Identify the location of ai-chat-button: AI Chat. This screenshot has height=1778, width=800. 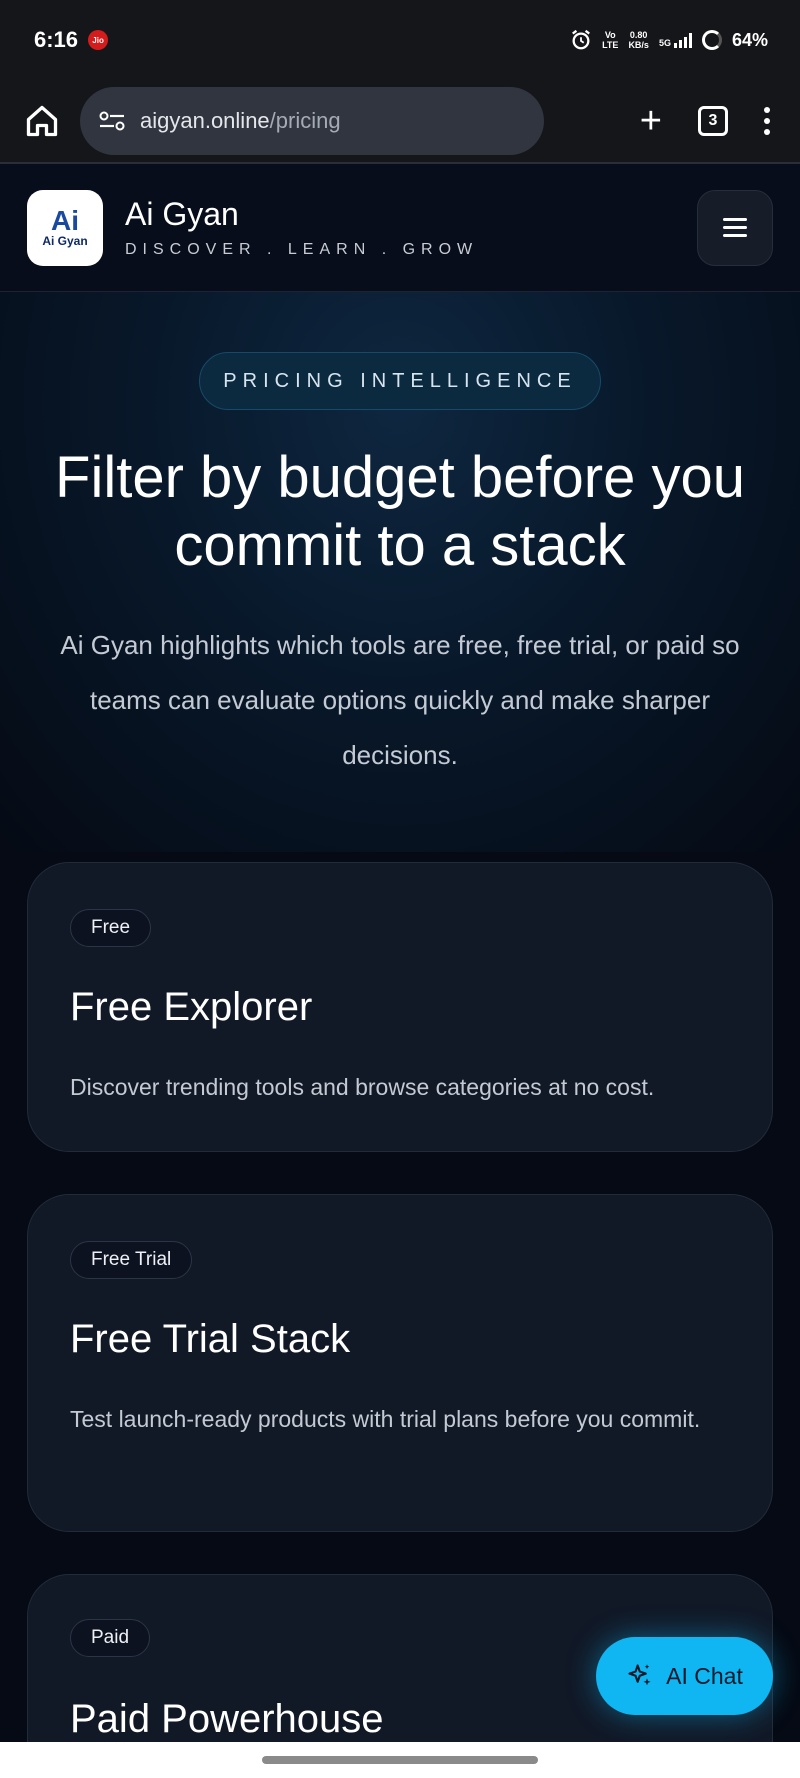
(684, 1676).